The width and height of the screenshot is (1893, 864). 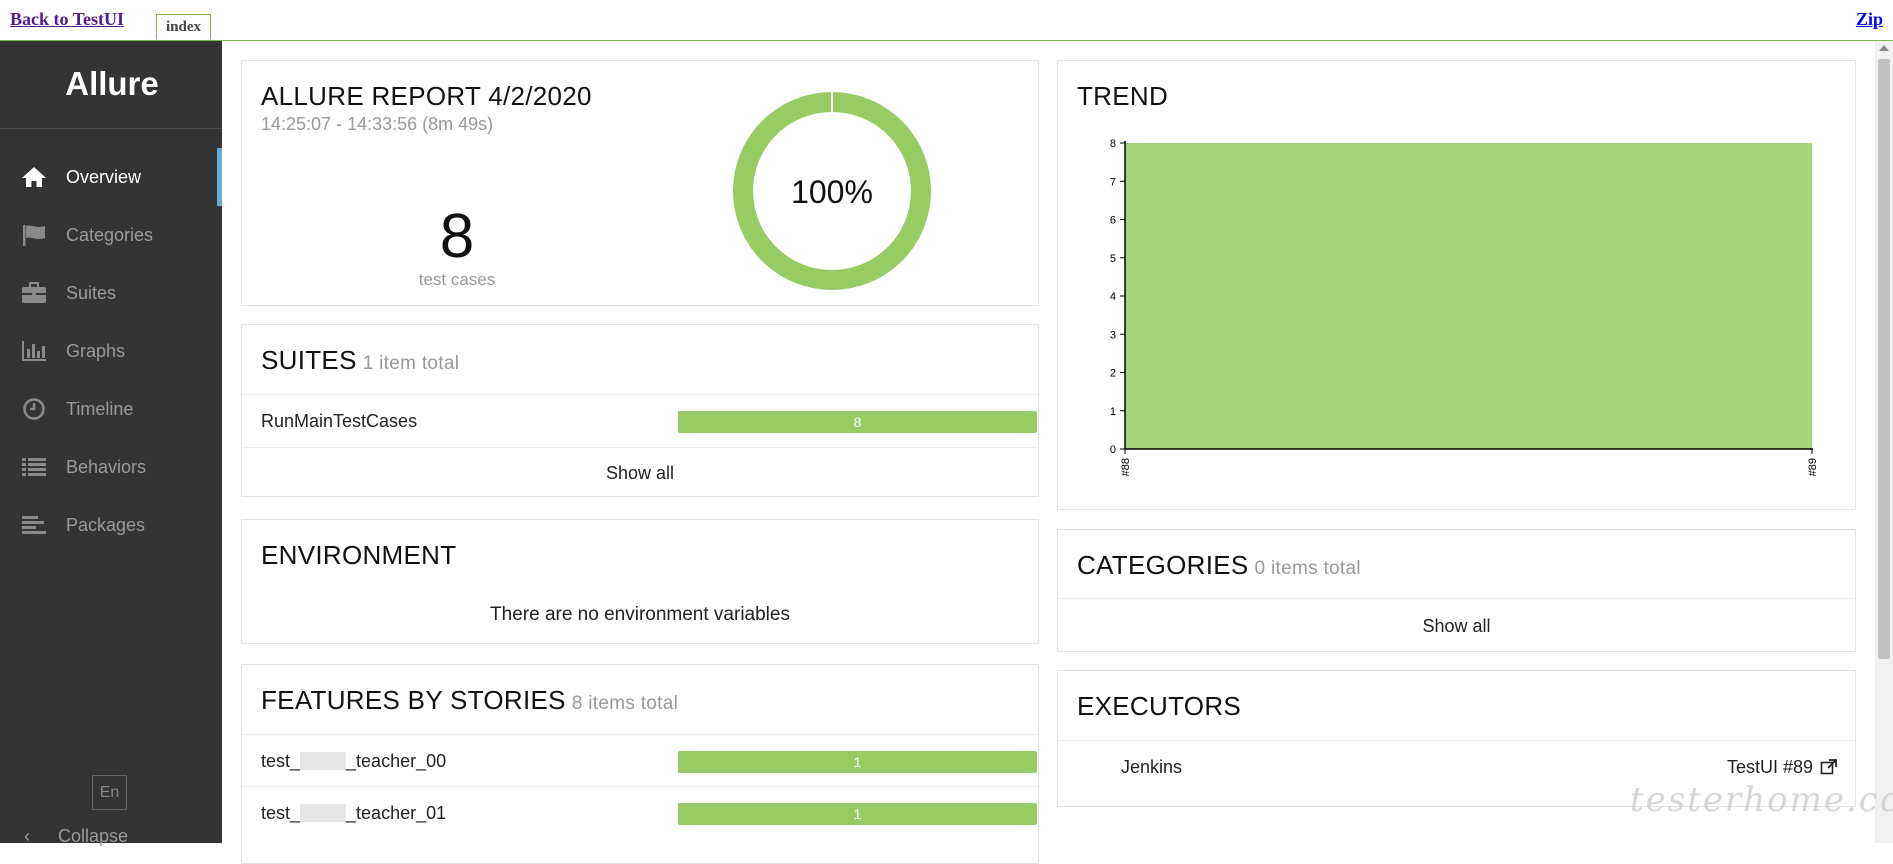 I want to click on suite-row: RunMainTestCases 8, so click(x=640, y=420).